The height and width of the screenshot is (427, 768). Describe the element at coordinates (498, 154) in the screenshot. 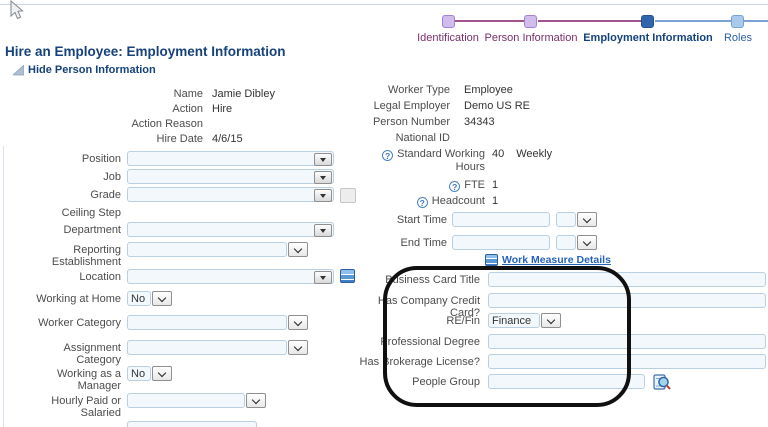

I see `standard-working-hours-value: 40` at that location.